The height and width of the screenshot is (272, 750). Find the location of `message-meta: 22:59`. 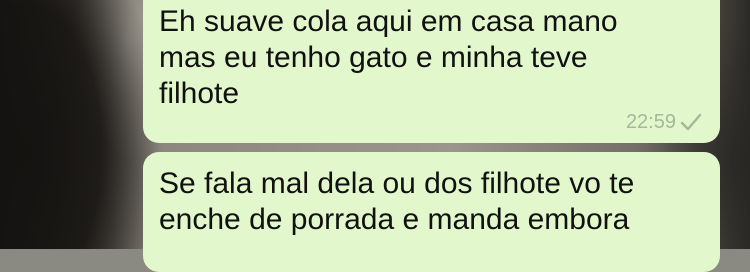

message-meta: 22:59 is located at coordinates (664, 122).